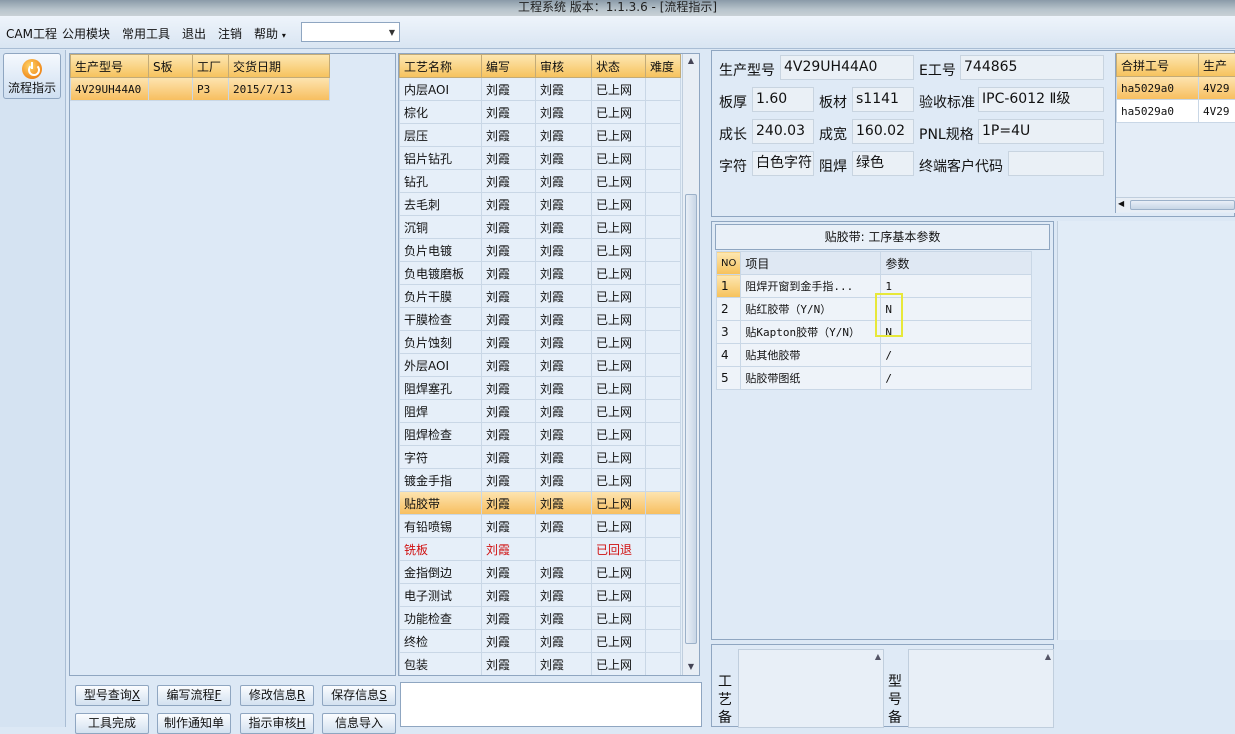 The height and width of the screenshot is (734, 1235). I want to click on table-row: 贴胶带刘霞刘霞已上网, so click(540, 503).